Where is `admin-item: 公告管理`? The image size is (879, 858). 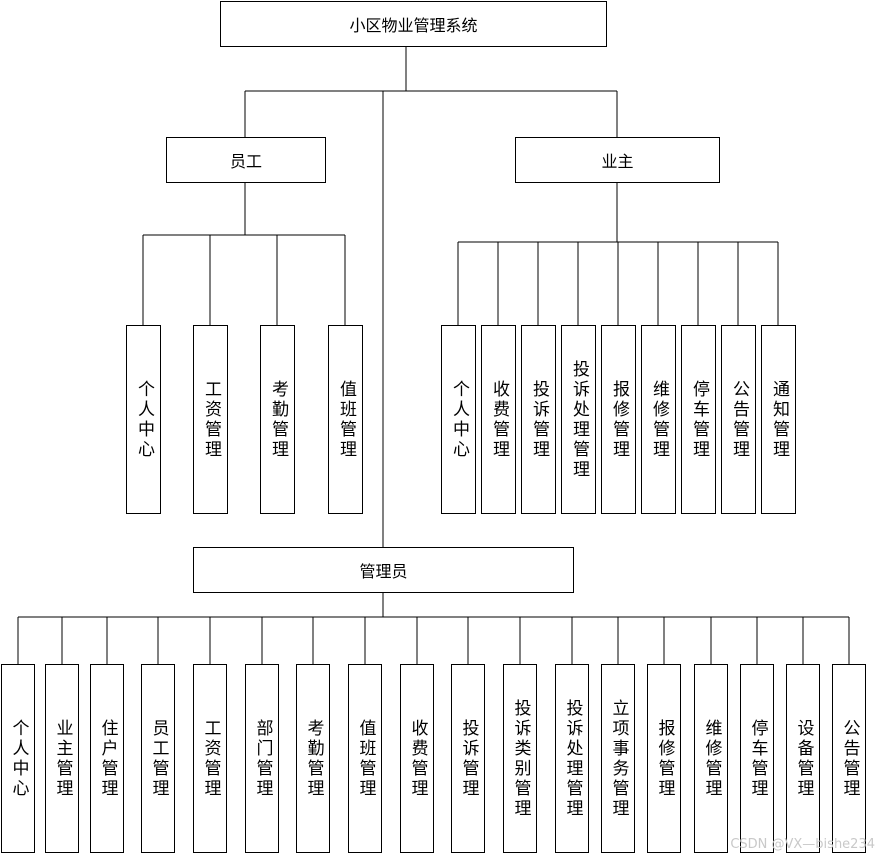
admin-item: 公告管理 is located at coordinates (849, 758).